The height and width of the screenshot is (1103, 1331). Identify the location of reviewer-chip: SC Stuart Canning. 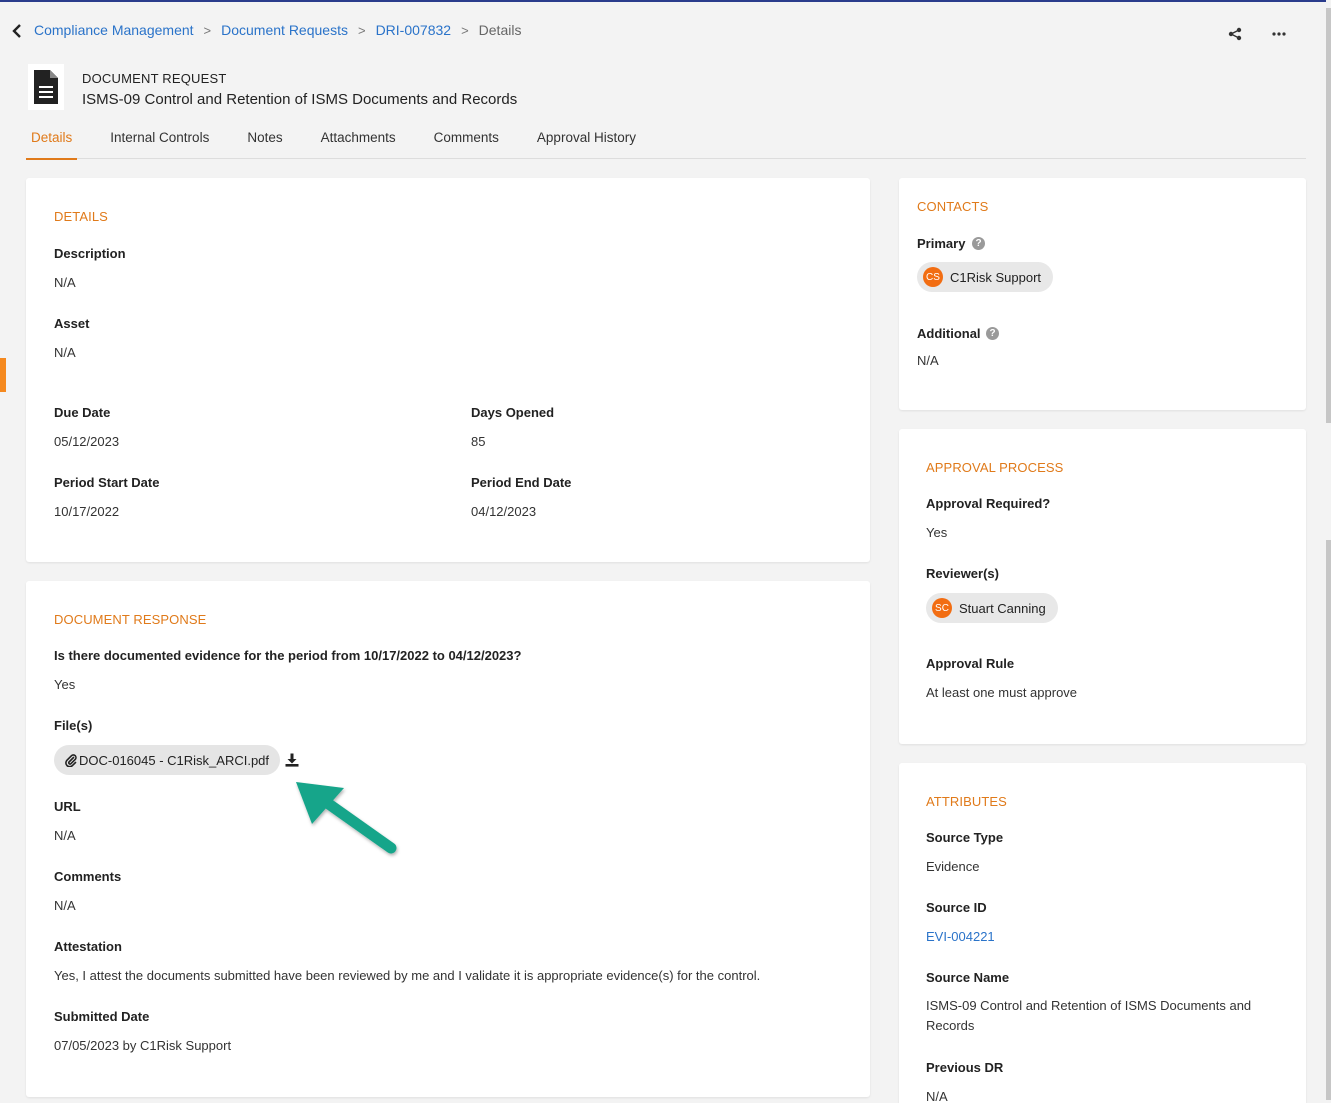
(992, 608).